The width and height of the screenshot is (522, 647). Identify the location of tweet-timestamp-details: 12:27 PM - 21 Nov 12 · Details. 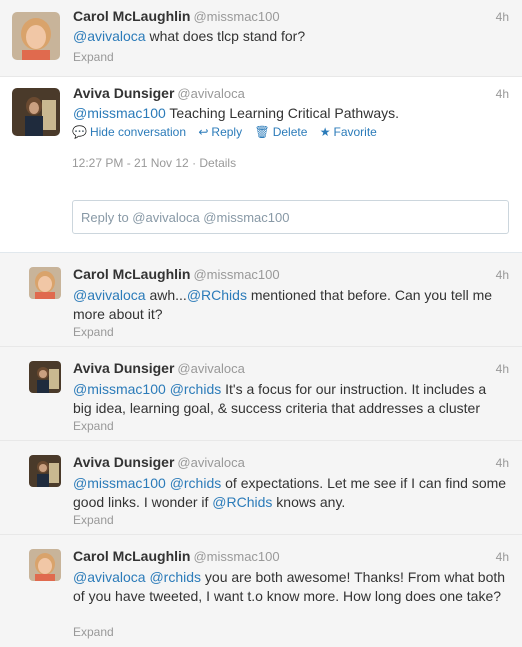
(154, 163).